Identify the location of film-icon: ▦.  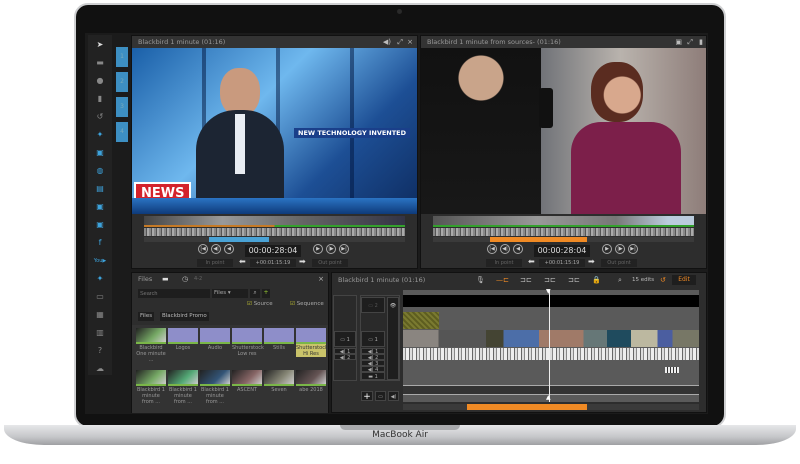
(100, 315).